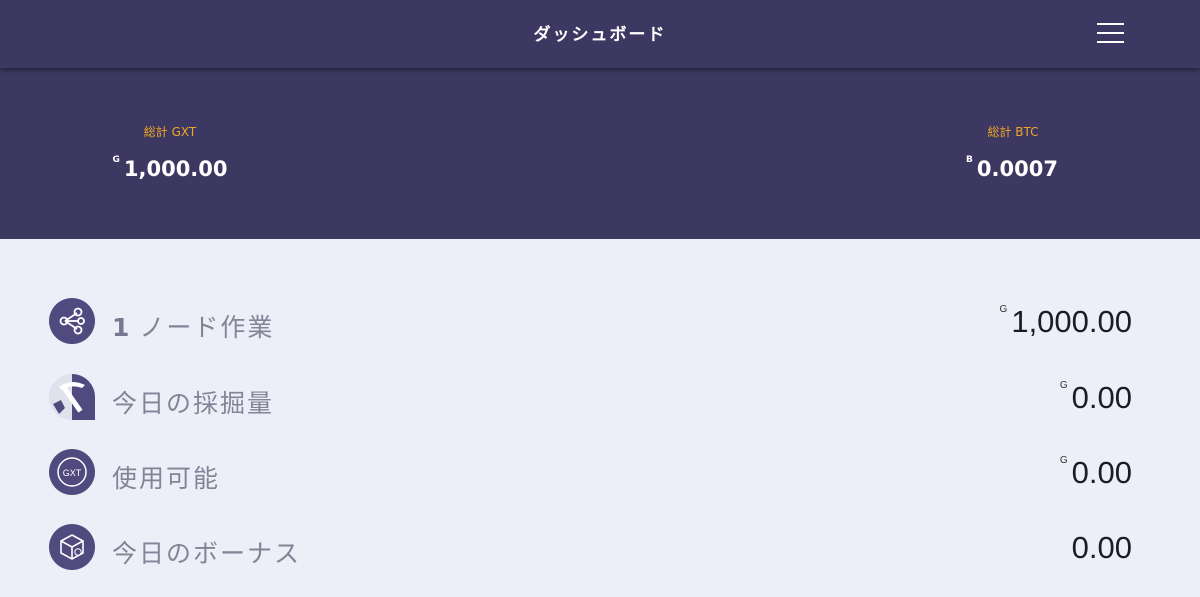  Describe the element at coordinates (1065, 321) in the screenshot. I see `node-work-value: G 1,000.00` at that location.